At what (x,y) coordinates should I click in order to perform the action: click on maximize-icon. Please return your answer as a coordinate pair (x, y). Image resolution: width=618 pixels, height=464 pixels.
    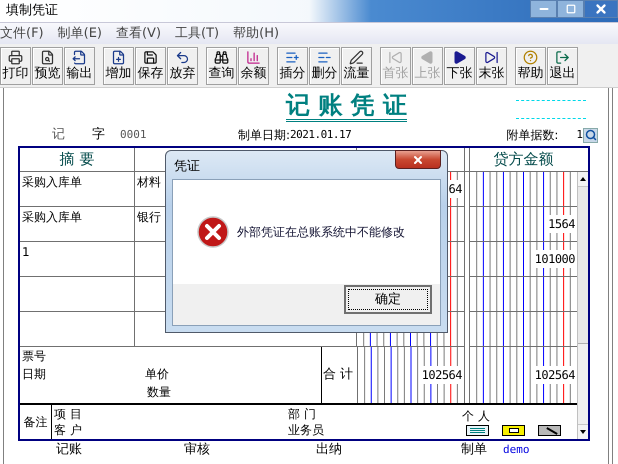
    Looking at the image, I should click on (571, 9).